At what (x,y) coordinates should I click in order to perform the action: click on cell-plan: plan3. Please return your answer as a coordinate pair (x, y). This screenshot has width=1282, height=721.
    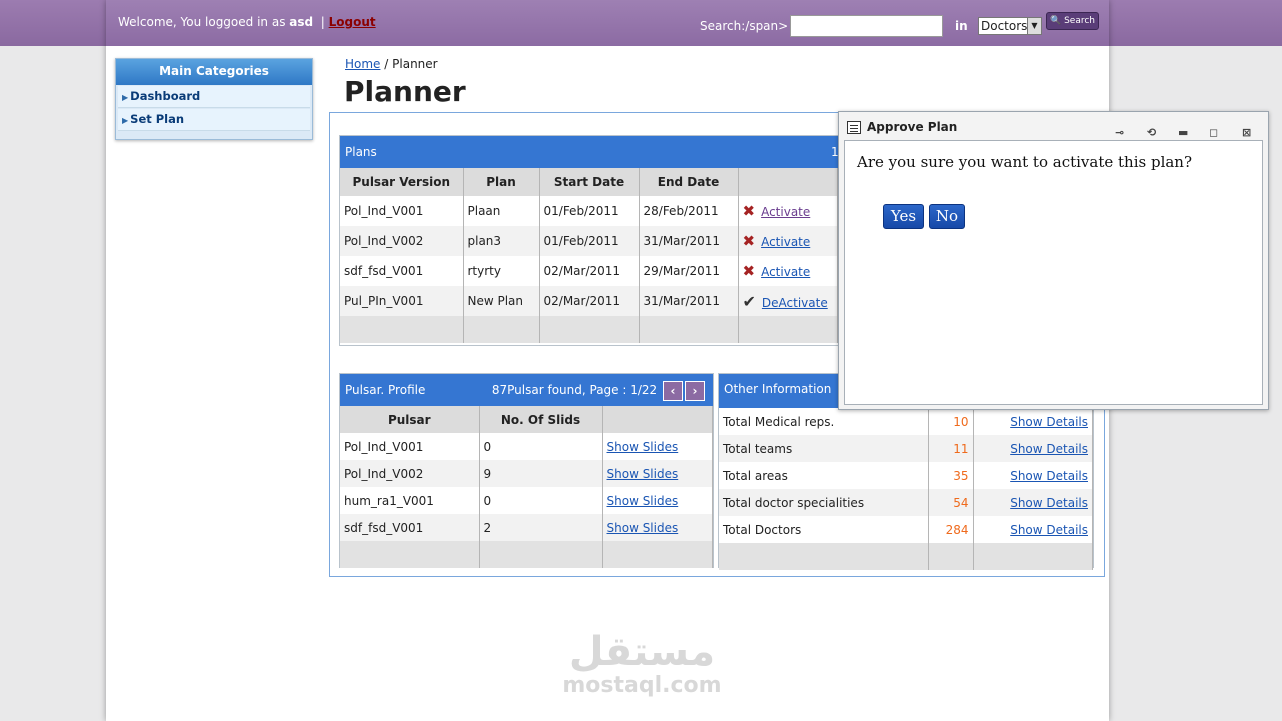
    Looking at the image, I should click on (501, 241).